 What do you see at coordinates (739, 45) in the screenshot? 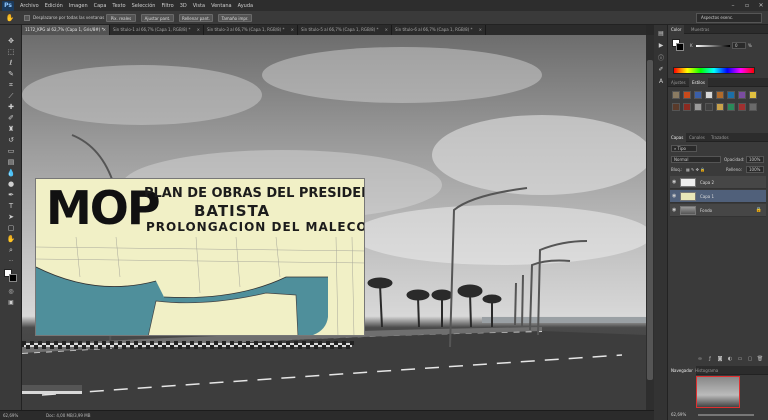
I see `color-k-value: 0` at bounding box center [739, 45].